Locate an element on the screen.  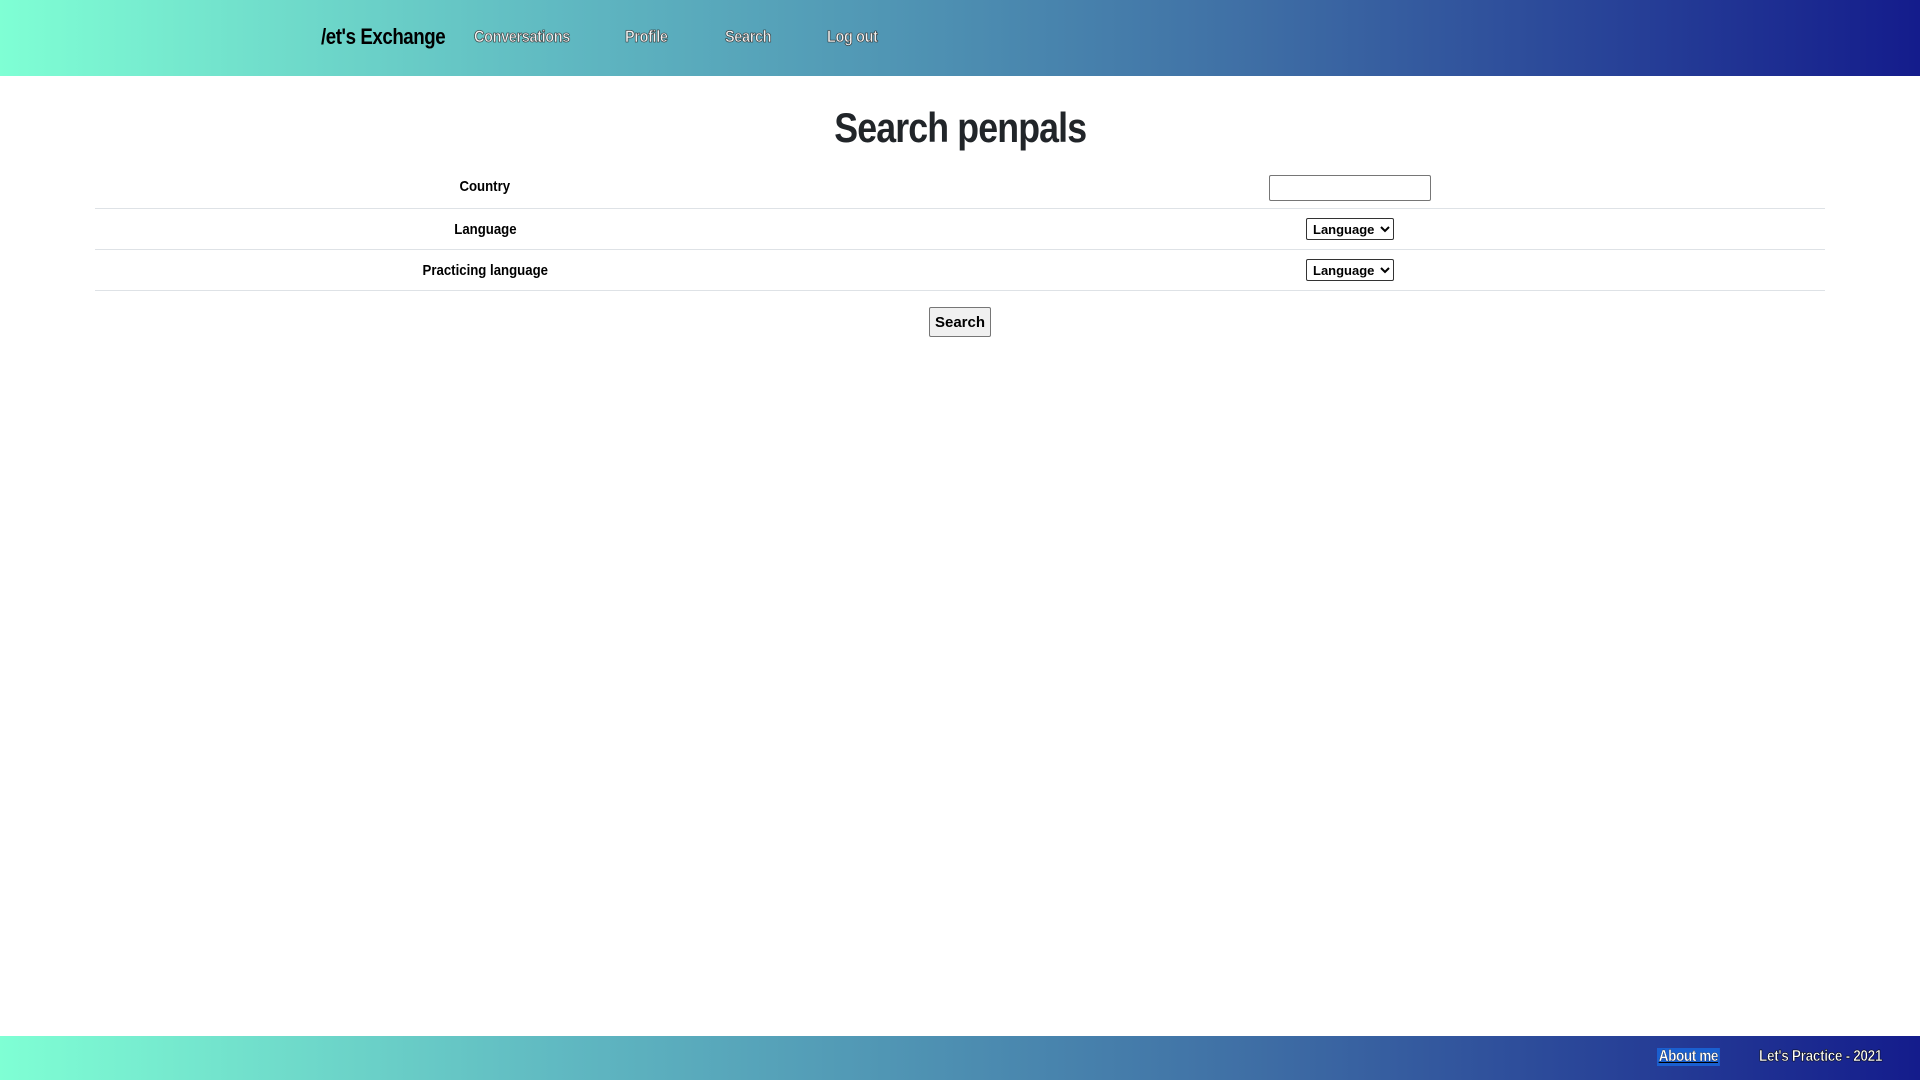
practicing-language-label-cell: Practicing language is located at coordinates (485, 270).